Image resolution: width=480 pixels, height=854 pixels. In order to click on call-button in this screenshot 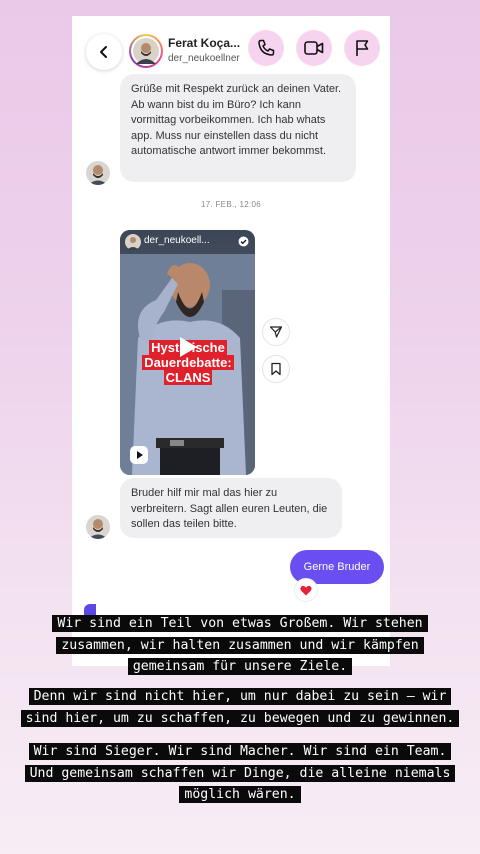, I will do `click(266, 48)`.